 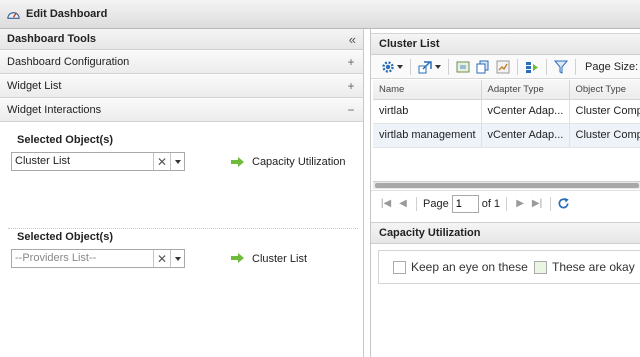 I want to click on filter-icon, so click(x=561, y=67).